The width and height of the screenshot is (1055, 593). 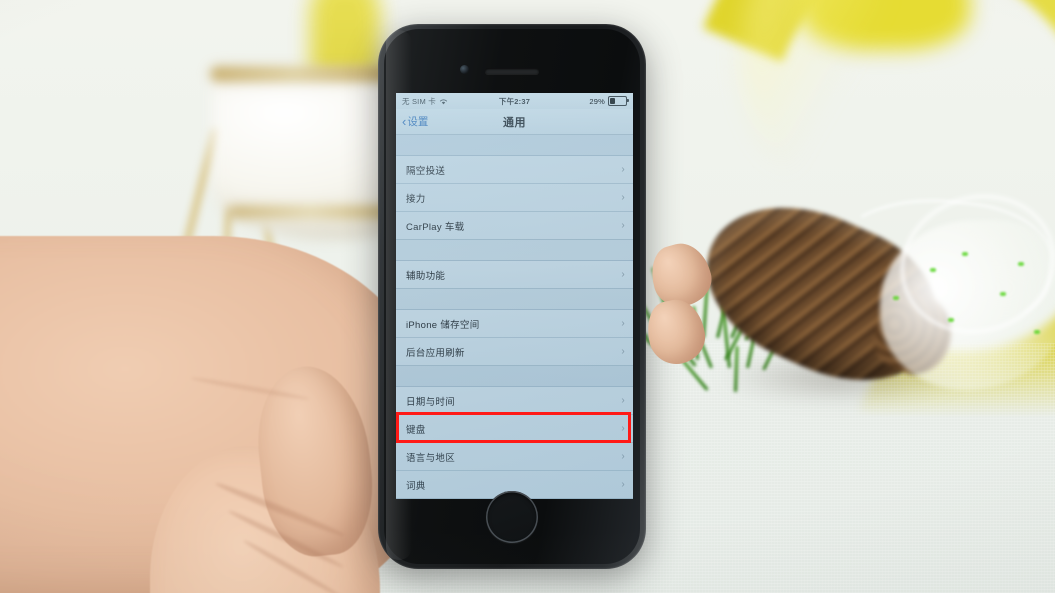 I want to click on status-bar-right: 29%, so click(x=609, y=101).